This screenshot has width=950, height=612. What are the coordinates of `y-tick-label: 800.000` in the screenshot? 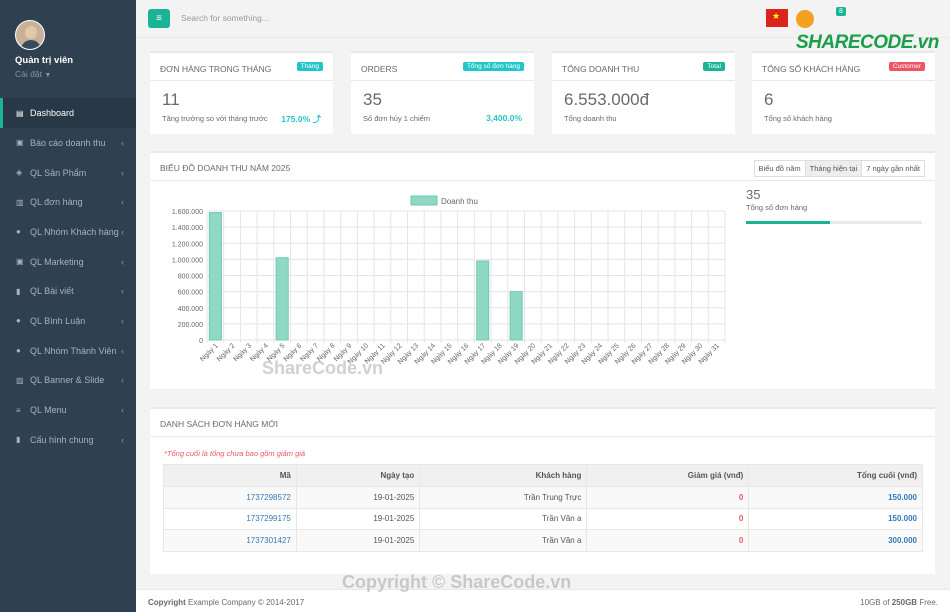 It's located at (190, 277).